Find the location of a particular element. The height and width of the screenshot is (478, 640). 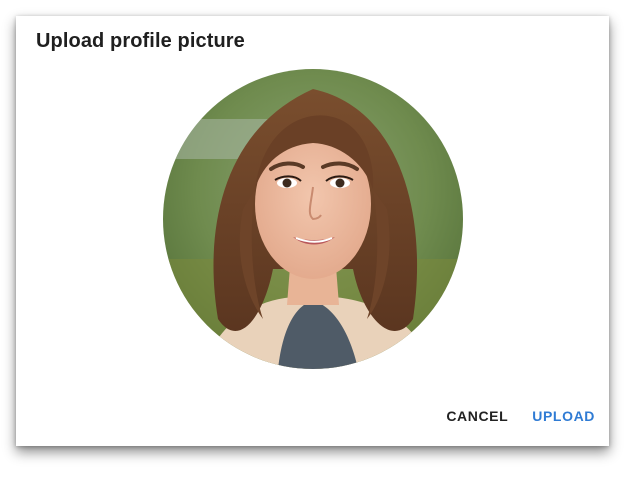

upload-button: UPLOAD is located at coordinates (563, 416).